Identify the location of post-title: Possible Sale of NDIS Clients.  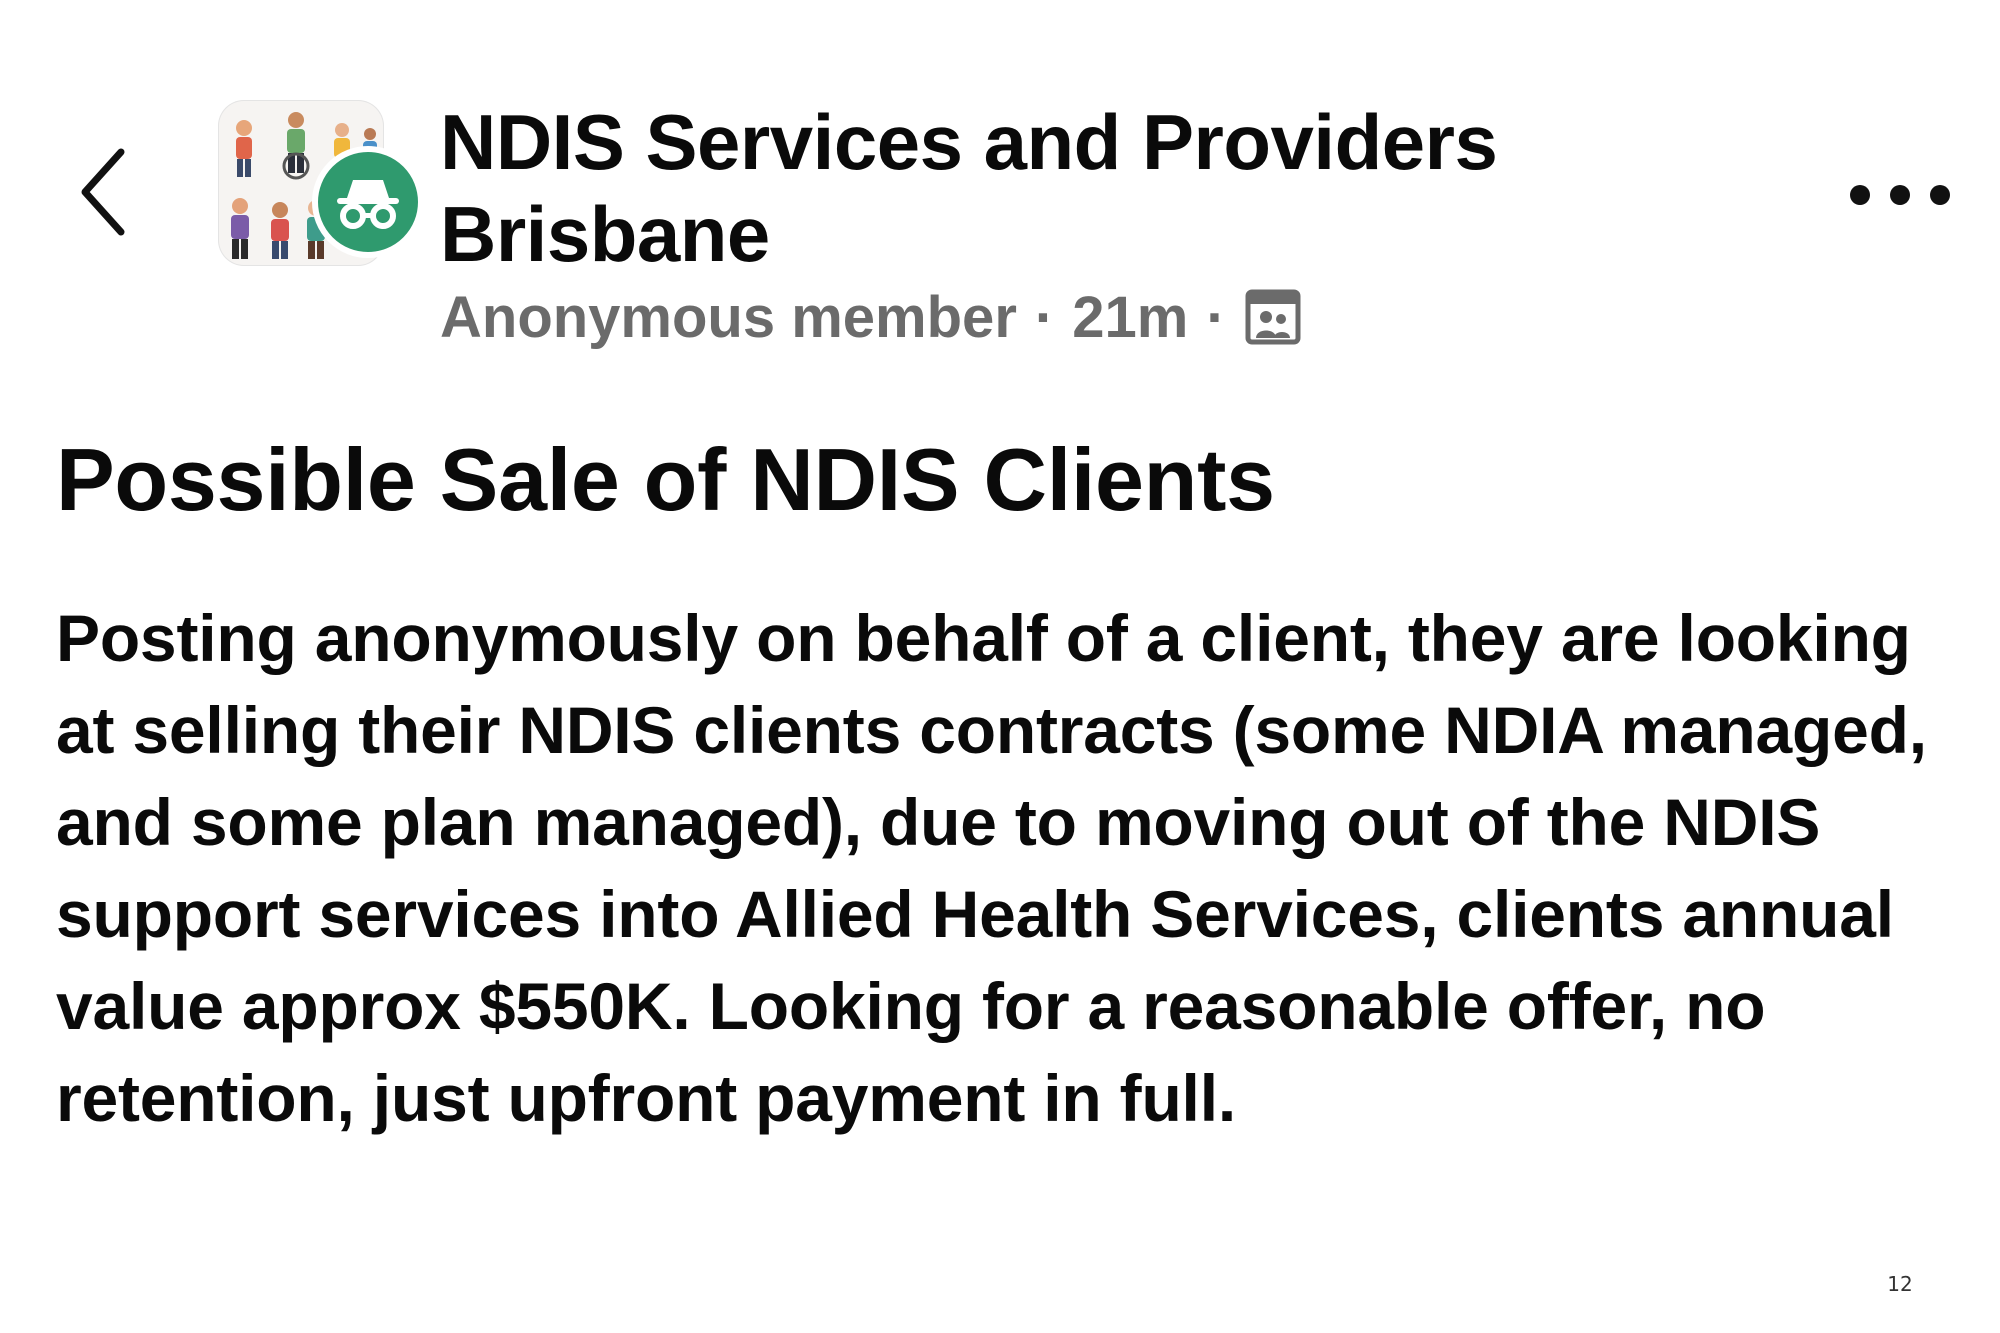
(665, 479).